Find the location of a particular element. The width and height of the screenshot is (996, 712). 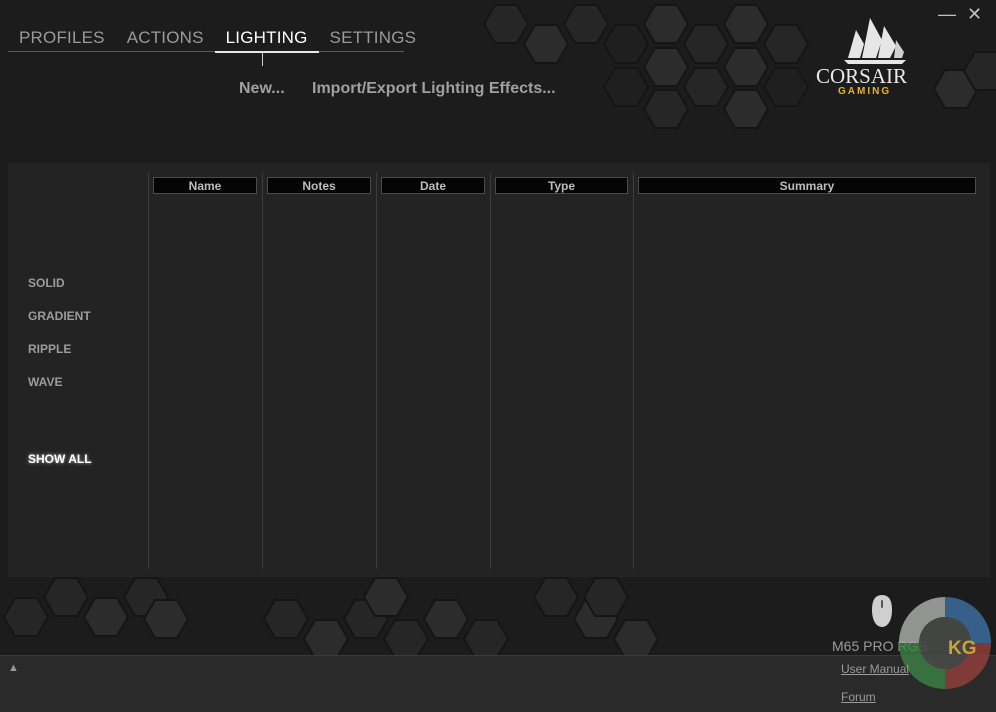

column-header-type: Type is located at coordinates (561, 185).